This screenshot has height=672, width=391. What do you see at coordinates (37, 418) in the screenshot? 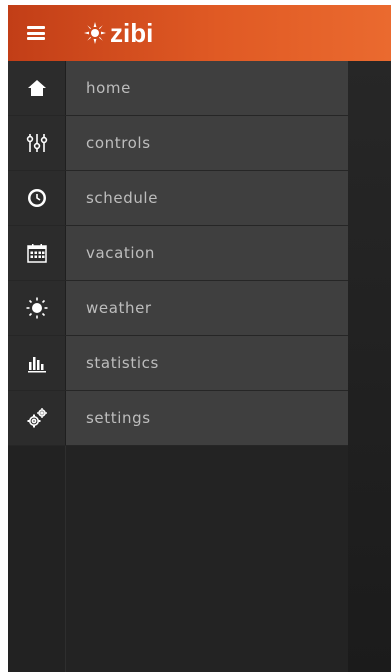
I see `gears-icon` at bounding box center [37, 418].